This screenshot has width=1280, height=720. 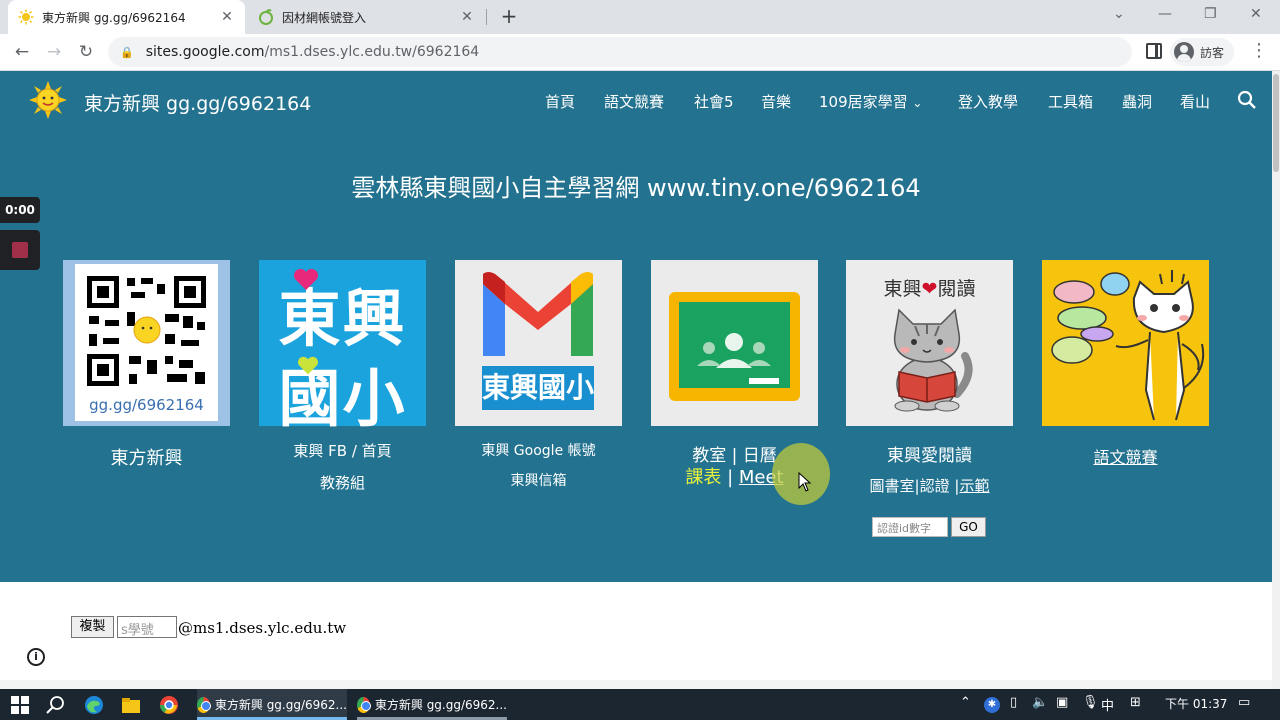 I want to click on display-icon: ▣, so click(x=1062, y=702).